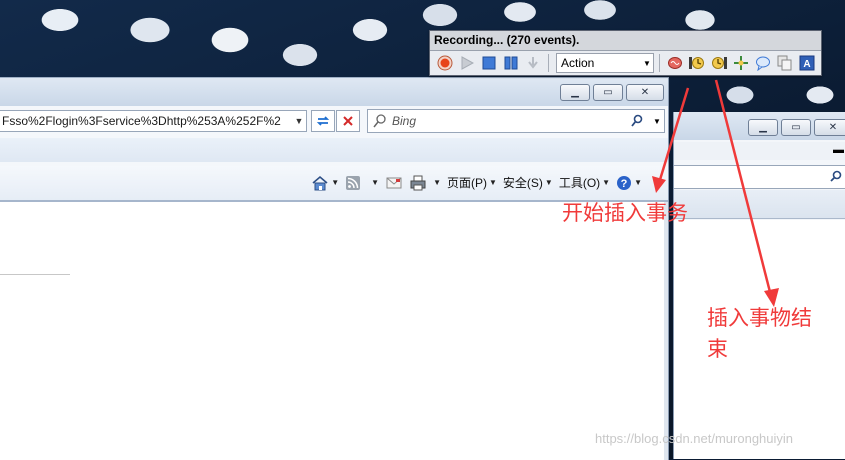  I want to click on annotation-start-transaction: 开始插入事务, so click(625, 213).